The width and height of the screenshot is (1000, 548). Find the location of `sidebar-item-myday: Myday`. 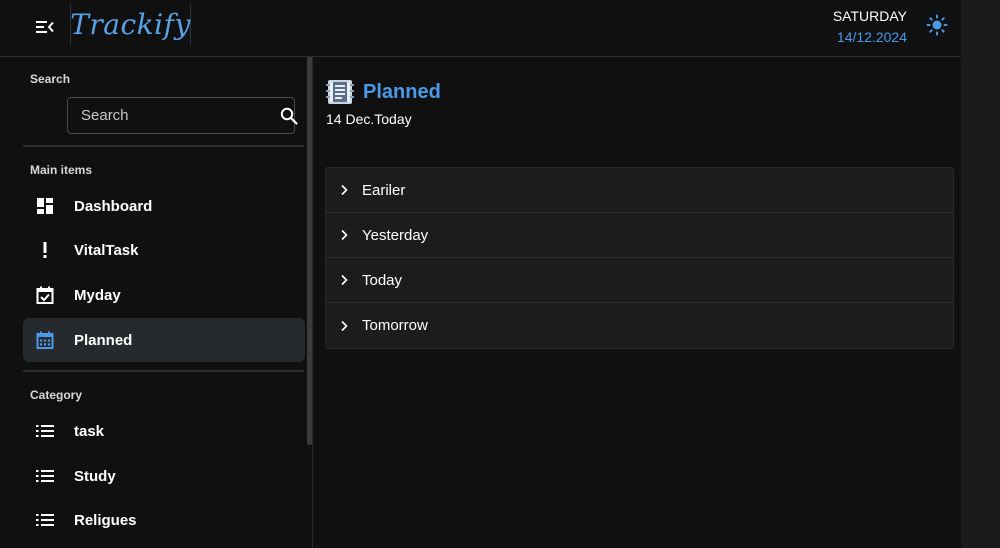

sidebar-item-myday: Myday is located at coordinates (164, 295).